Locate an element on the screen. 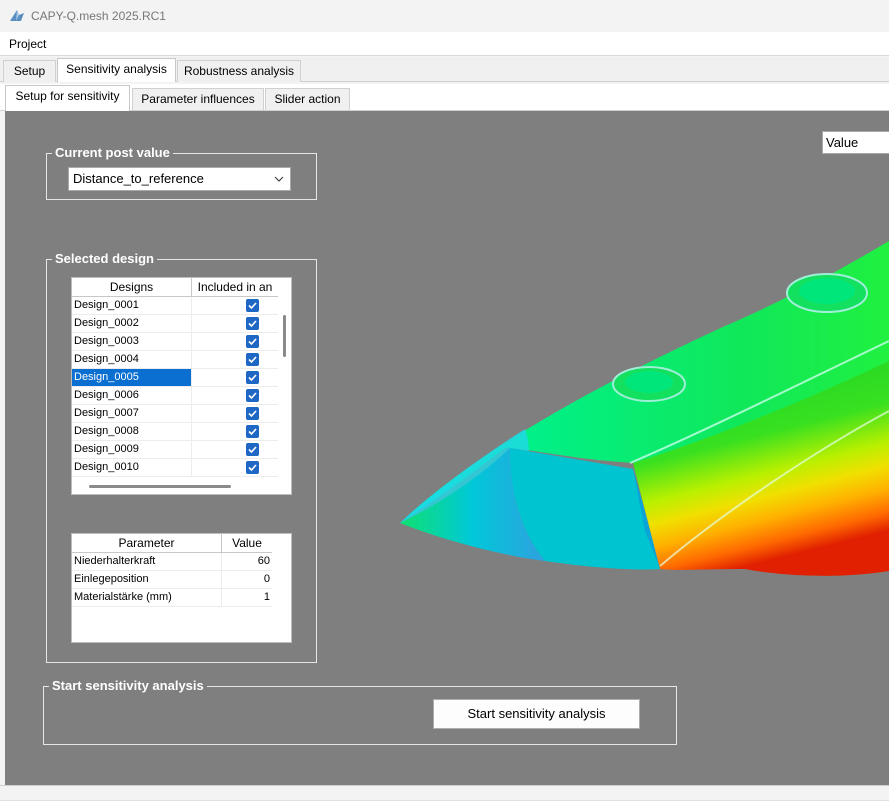 Image resolution: width=889 pixels, height=809 pixels. table-row: Design_0002 is located at coordinates (175, 324).